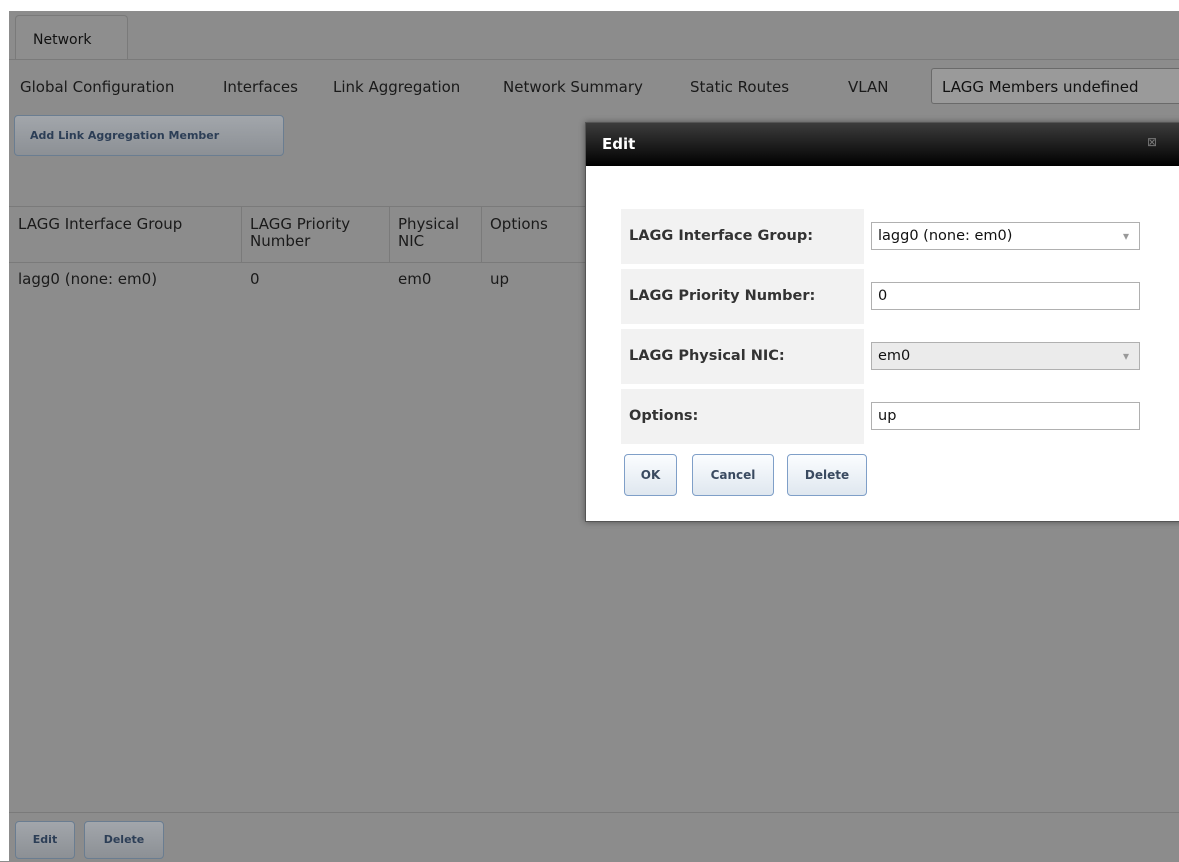 This screenshot has width=1179, height=862. Describe the element at coordinates (260, 87) in the screenshot. I see `subnav-interfaces: Interfaces` at that location.